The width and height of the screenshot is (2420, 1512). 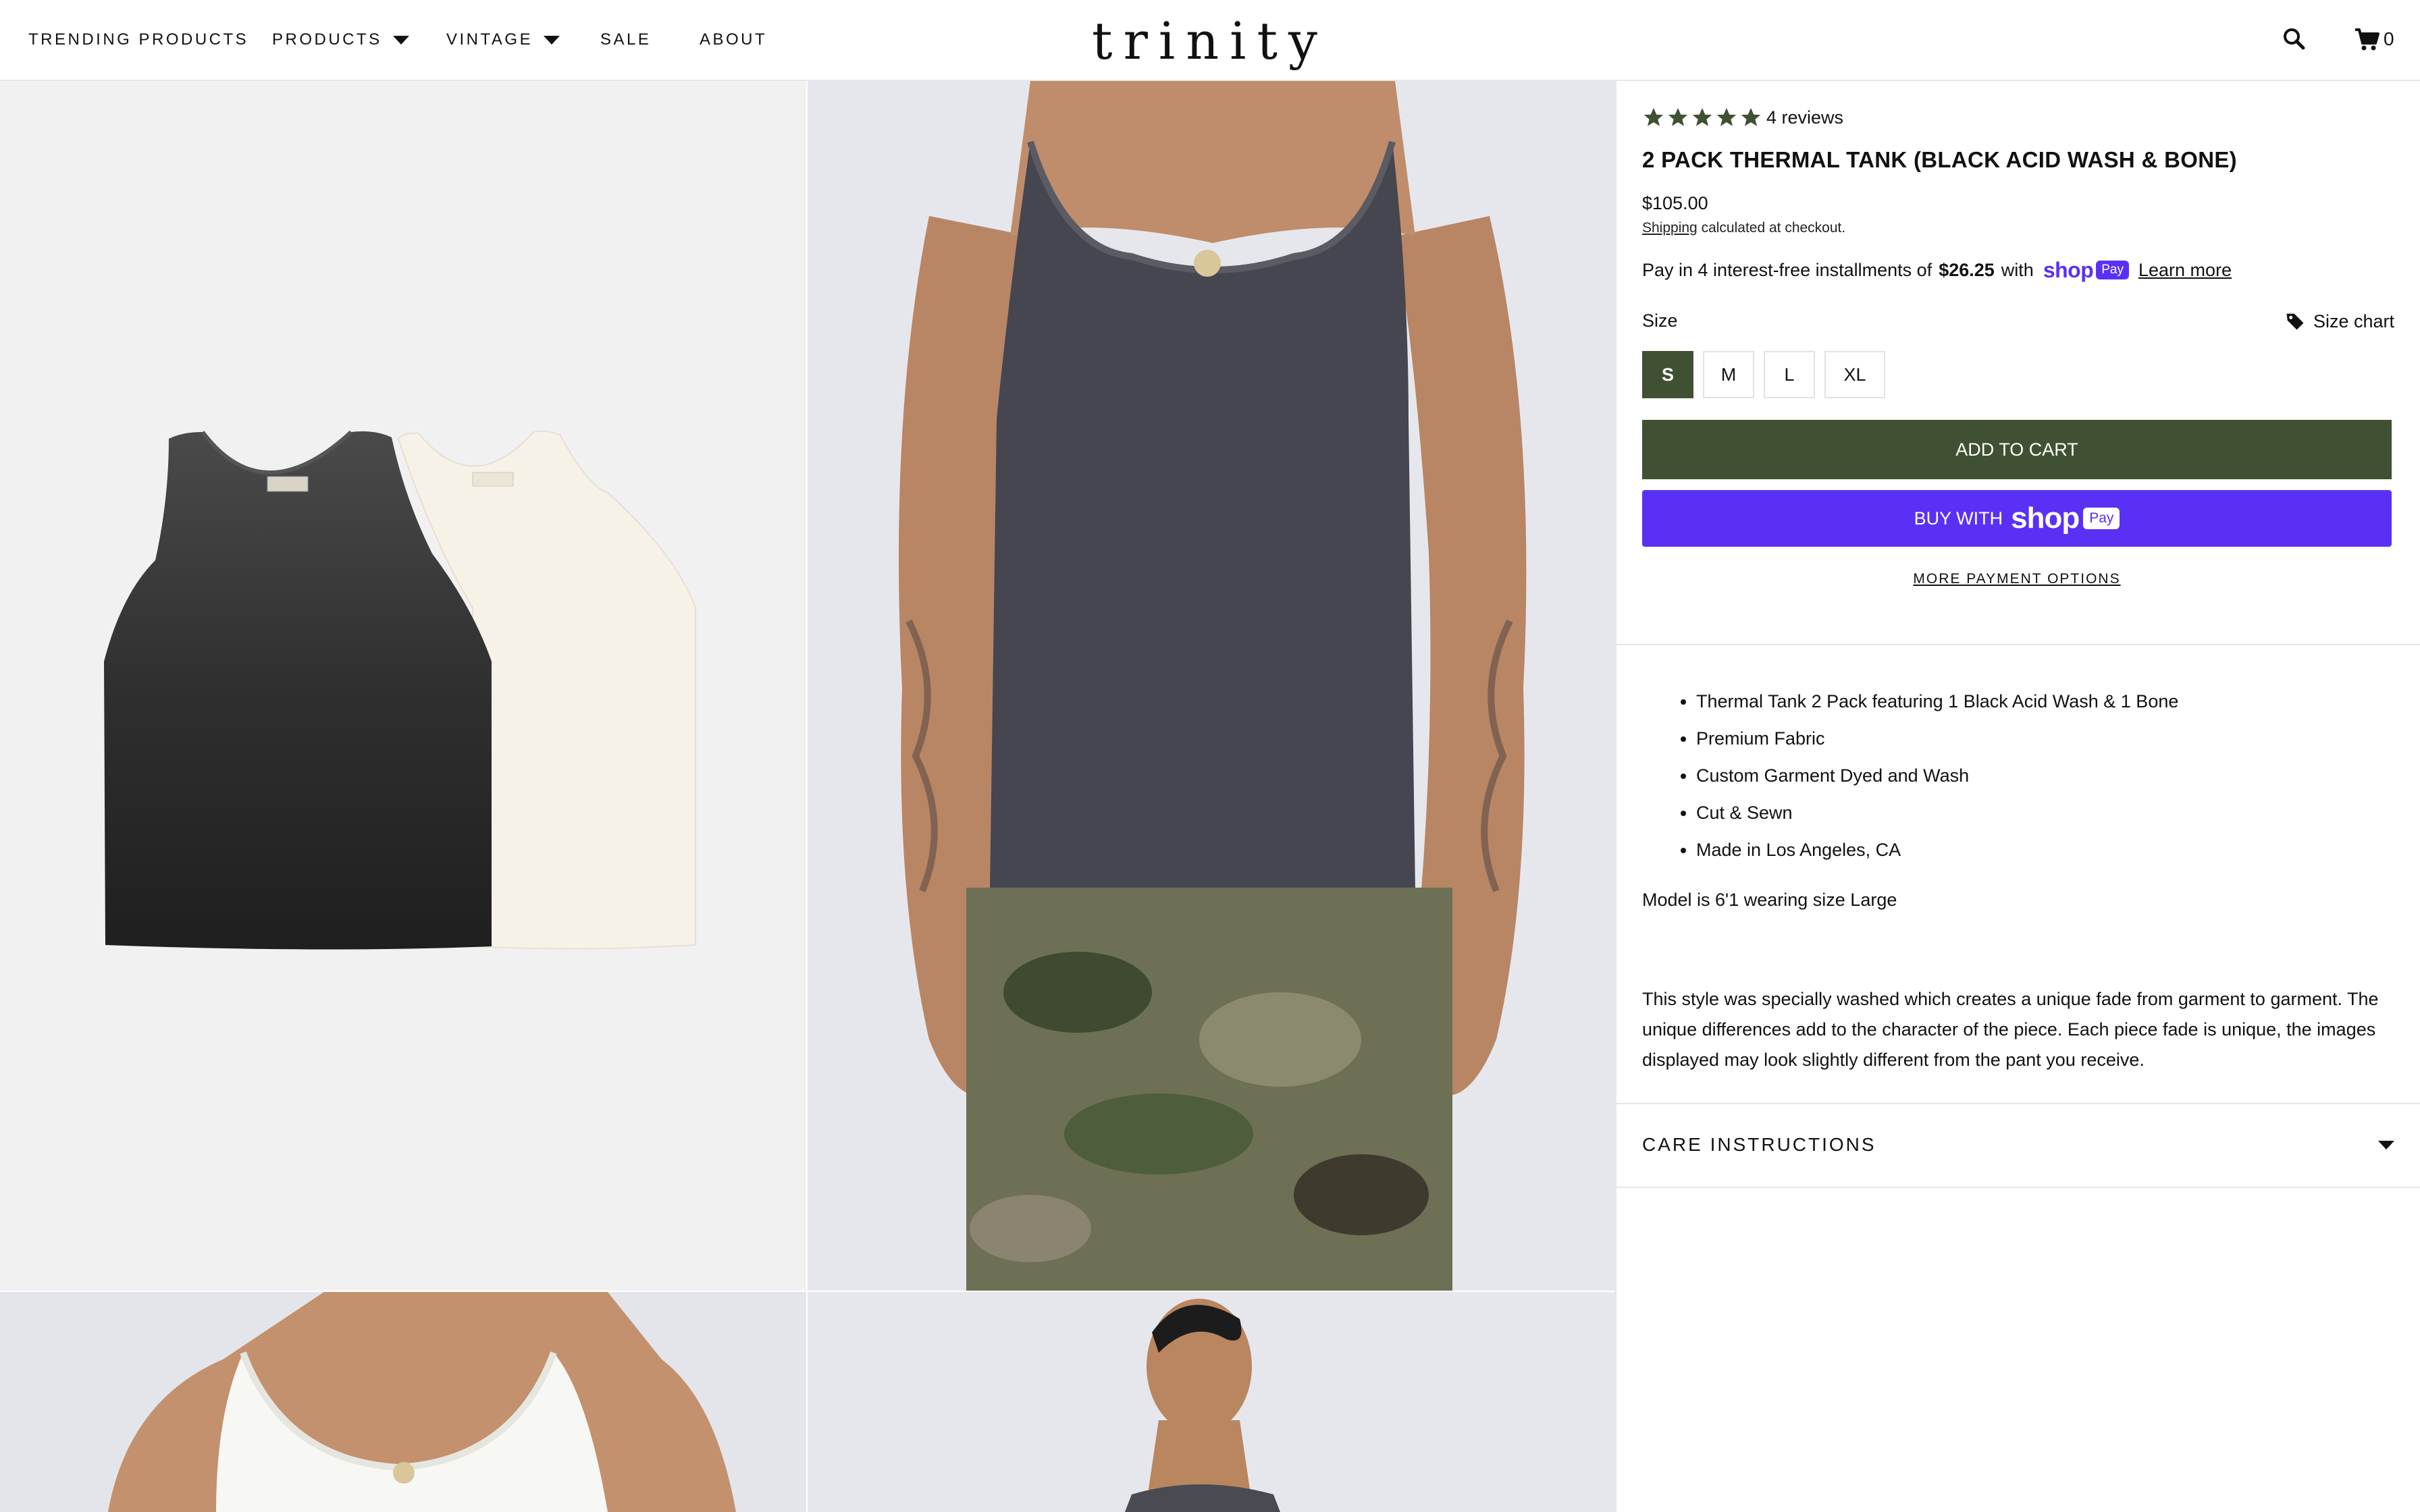 What do you see at coordinates (2389, 39) in the screenshot?
I see `cart-count: 0` at bounding box center [2389, 39].